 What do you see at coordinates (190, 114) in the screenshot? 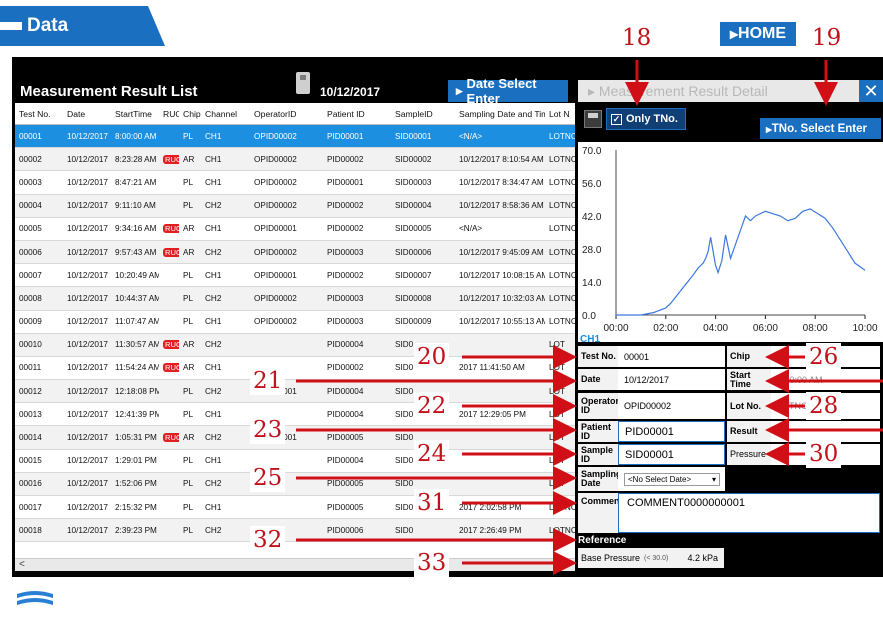
I see `column-header: Chip` at bounding box center [190, 114].